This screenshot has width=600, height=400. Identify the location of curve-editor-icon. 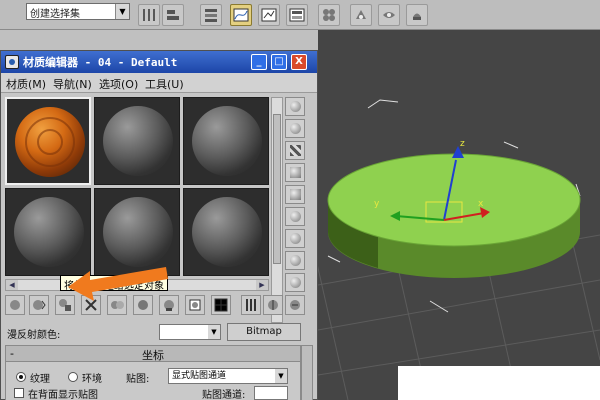
(241, 15).